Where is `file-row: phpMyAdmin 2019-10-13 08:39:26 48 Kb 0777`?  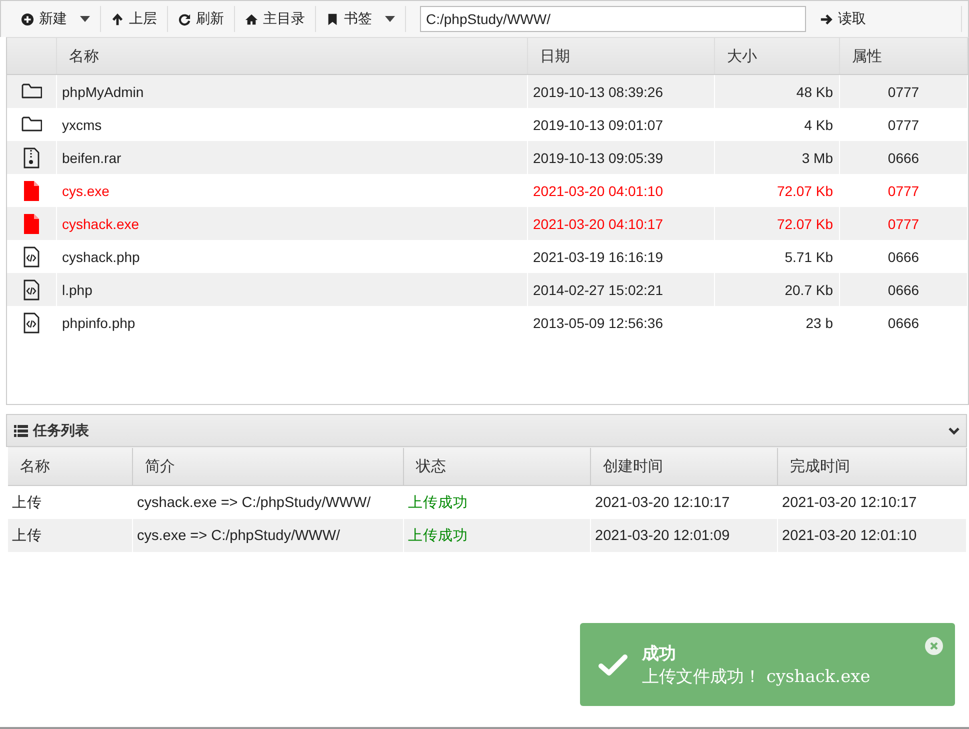 file-row: phpMyAdmin 2019-10-13 08:39:26 48 Kb 0777 is located at coordinates (487, 91).